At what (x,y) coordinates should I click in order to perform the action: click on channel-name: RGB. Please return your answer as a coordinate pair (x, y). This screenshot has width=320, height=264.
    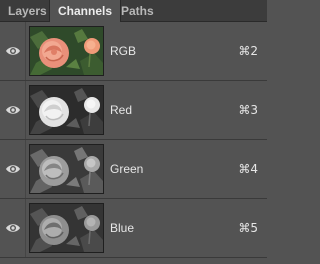
    Looking at the image, I should click on (123, 51).